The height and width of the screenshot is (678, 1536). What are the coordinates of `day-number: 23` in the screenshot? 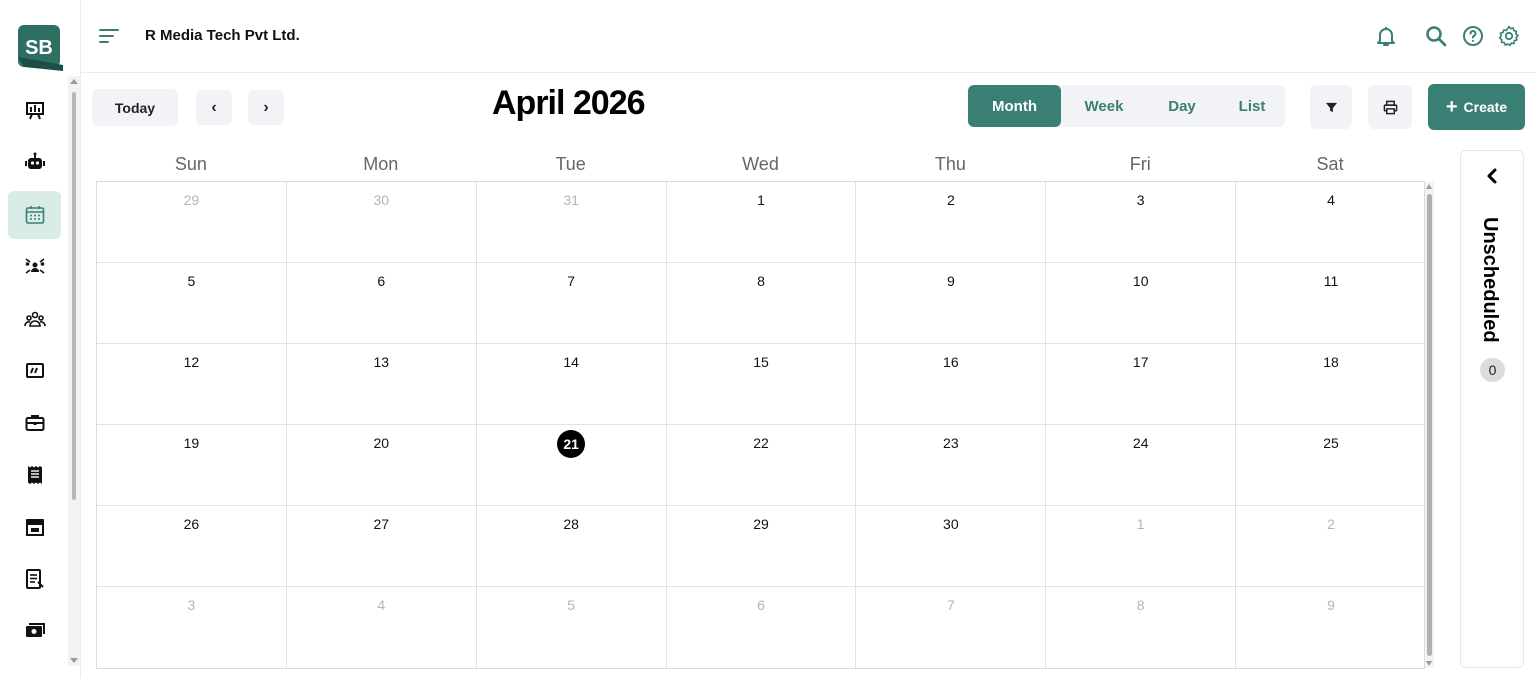 It's located at (950, 443).